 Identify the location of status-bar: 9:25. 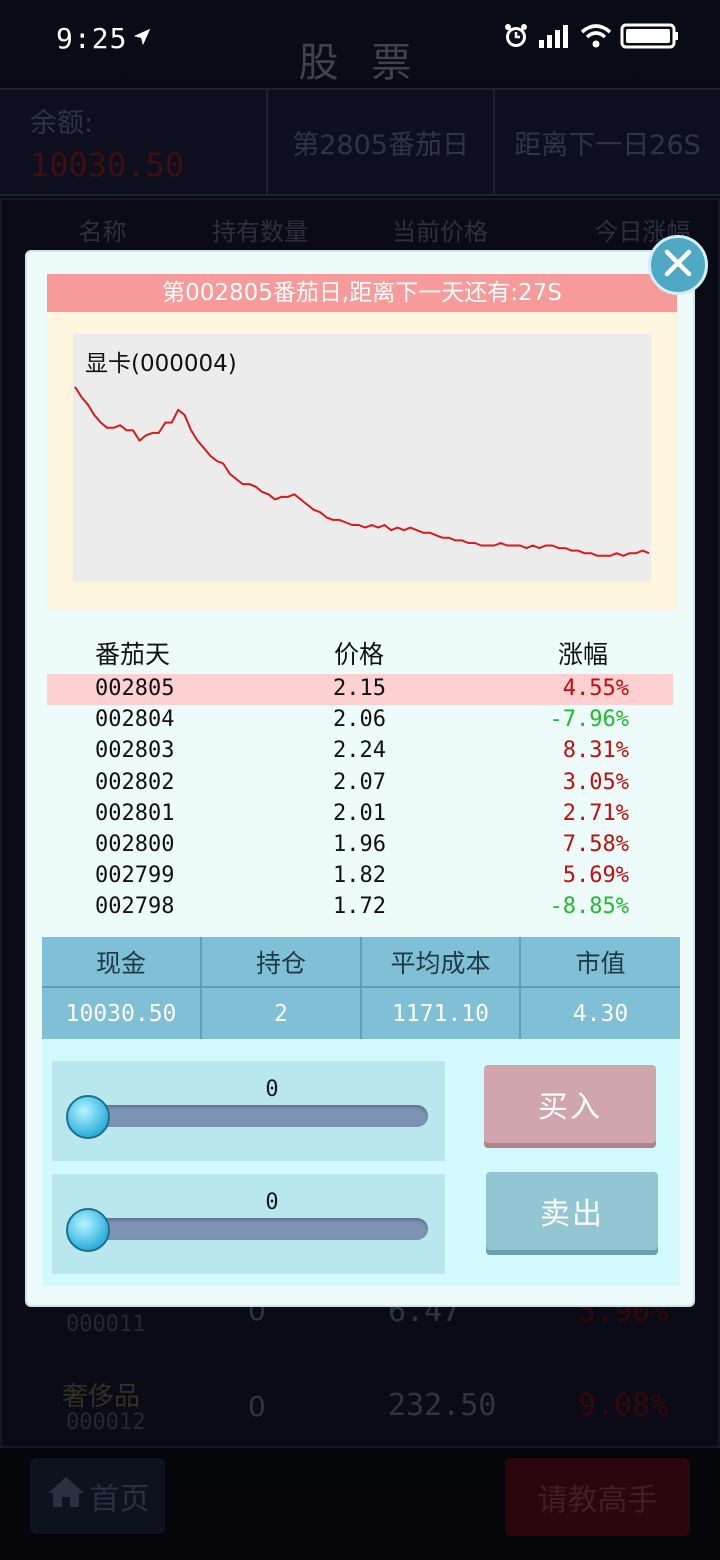
(360, 39).